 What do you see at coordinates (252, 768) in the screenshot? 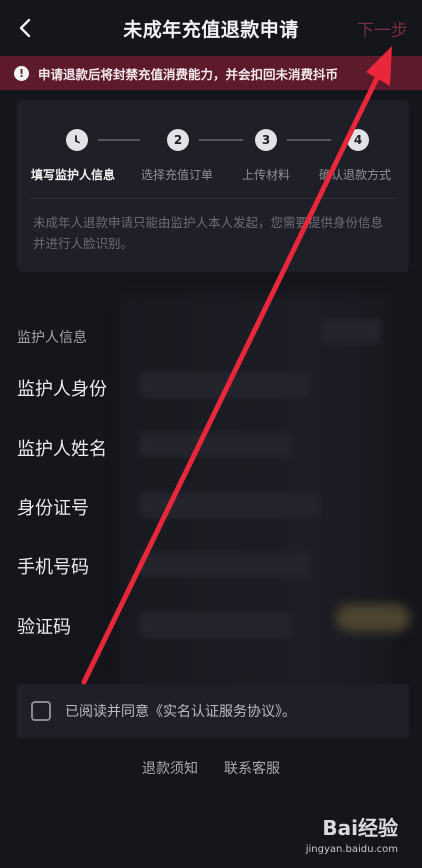
I see `contact-service-link: 联系客服` at bounding box center [252, 768].